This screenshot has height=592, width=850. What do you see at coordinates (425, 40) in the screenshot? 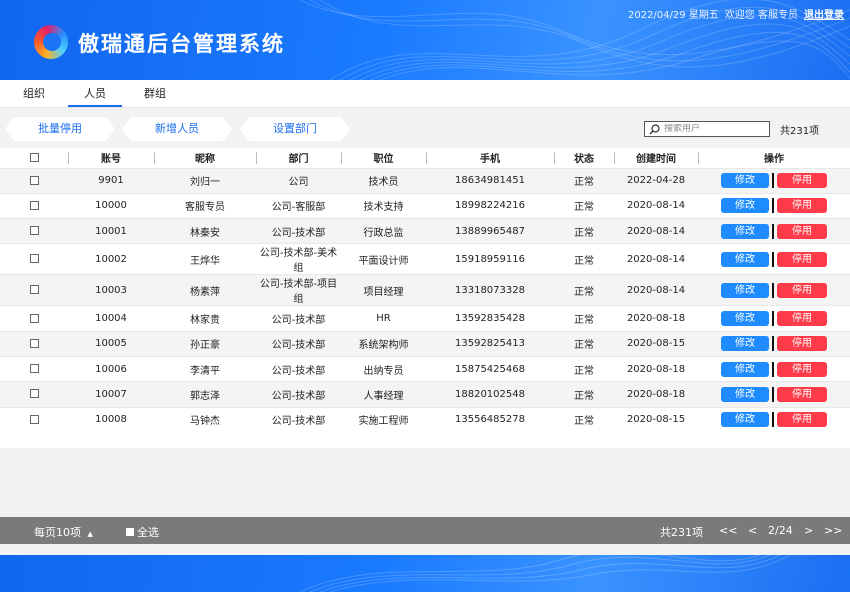
I see `app-header: 傲瑞通后台管理系统 2022/04/29 星期五 欢迎您 客服专员 退出登录` at bounding box center [425, 40].